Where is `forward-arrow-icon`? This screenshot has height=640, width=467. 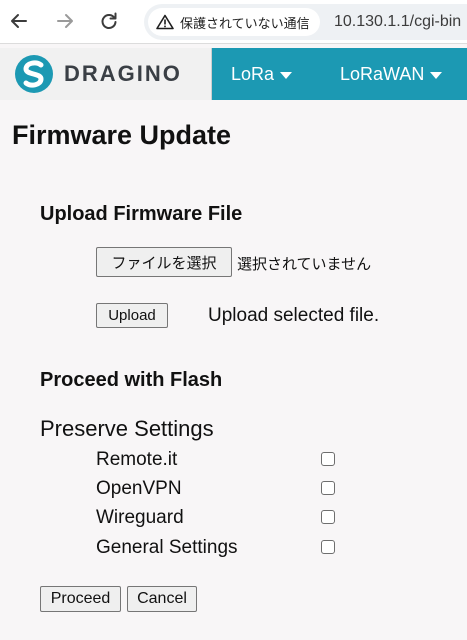 forward-arrow-icon is located at coordinates (65, 21).